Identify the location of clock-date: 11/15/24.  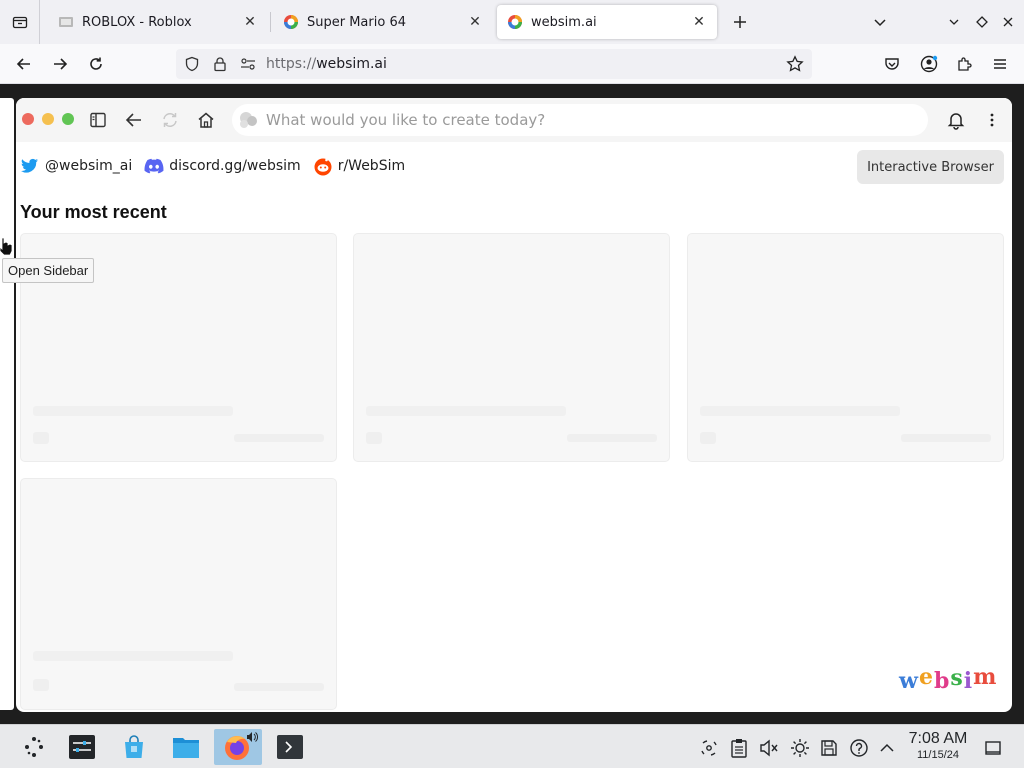
(937, 755).